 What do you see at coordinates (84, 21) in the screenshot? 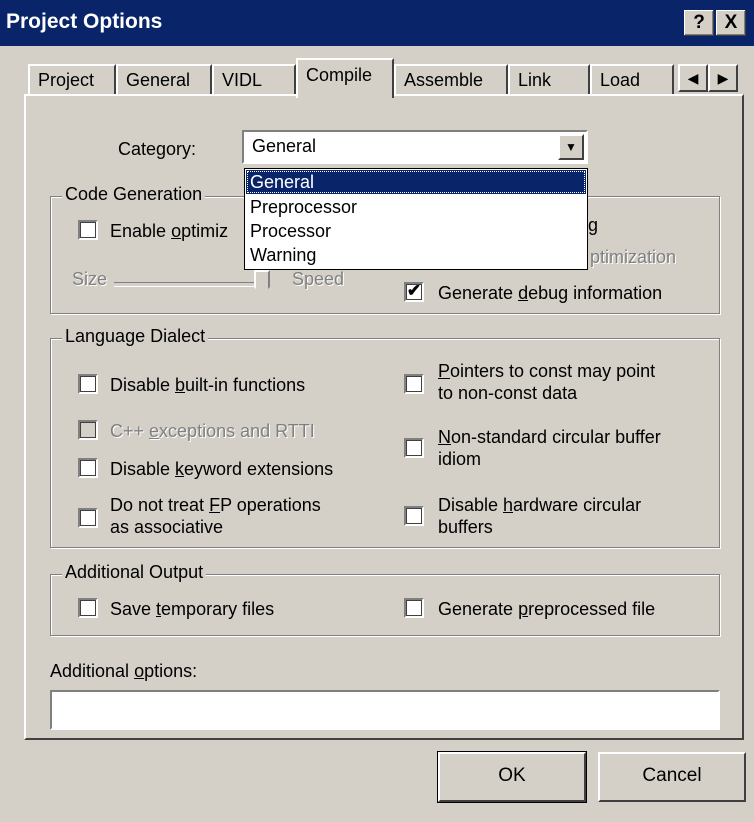
I see `window-title: Project Options` at bounding box center [84, 21].